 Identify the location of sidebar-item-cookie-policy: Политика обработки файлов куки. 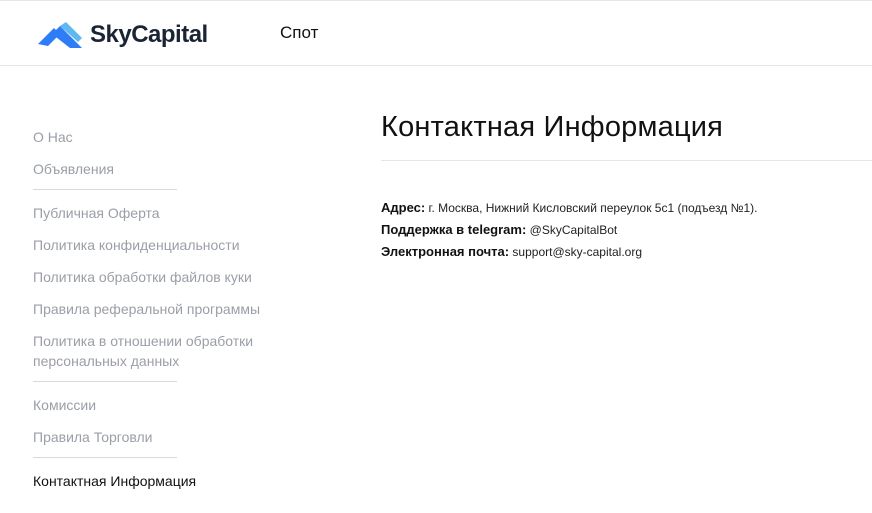
(163, 277).